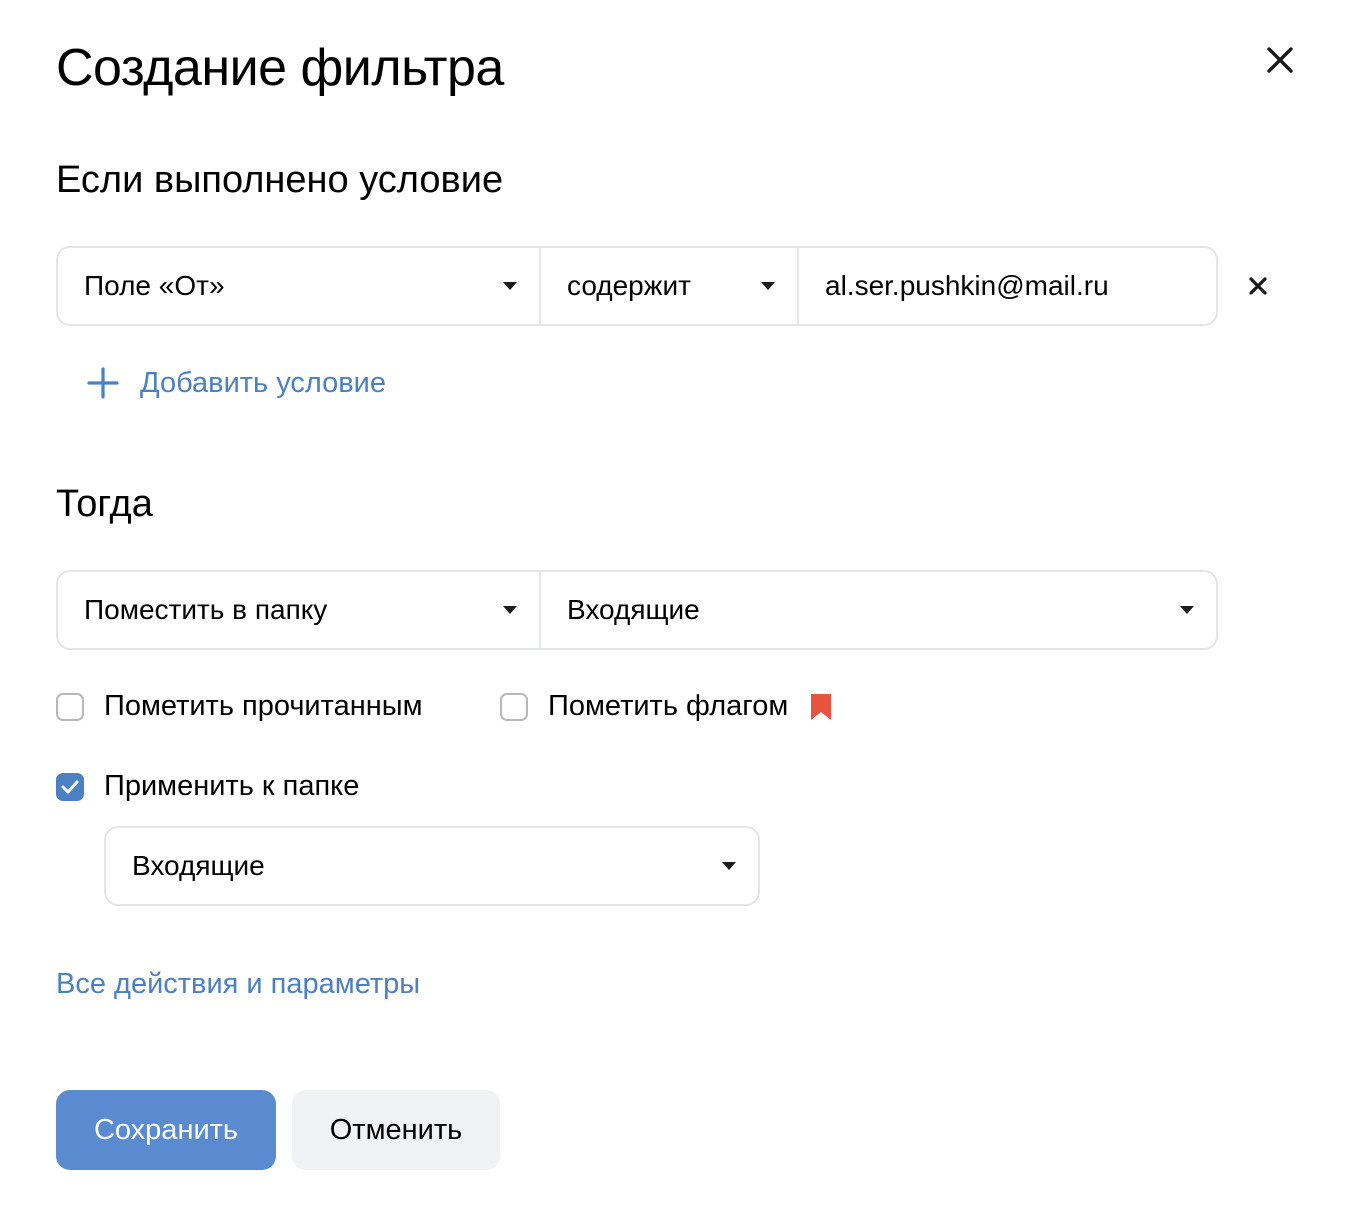  I want to click on add-condition-button: Добавить условие, so click(236, 383).